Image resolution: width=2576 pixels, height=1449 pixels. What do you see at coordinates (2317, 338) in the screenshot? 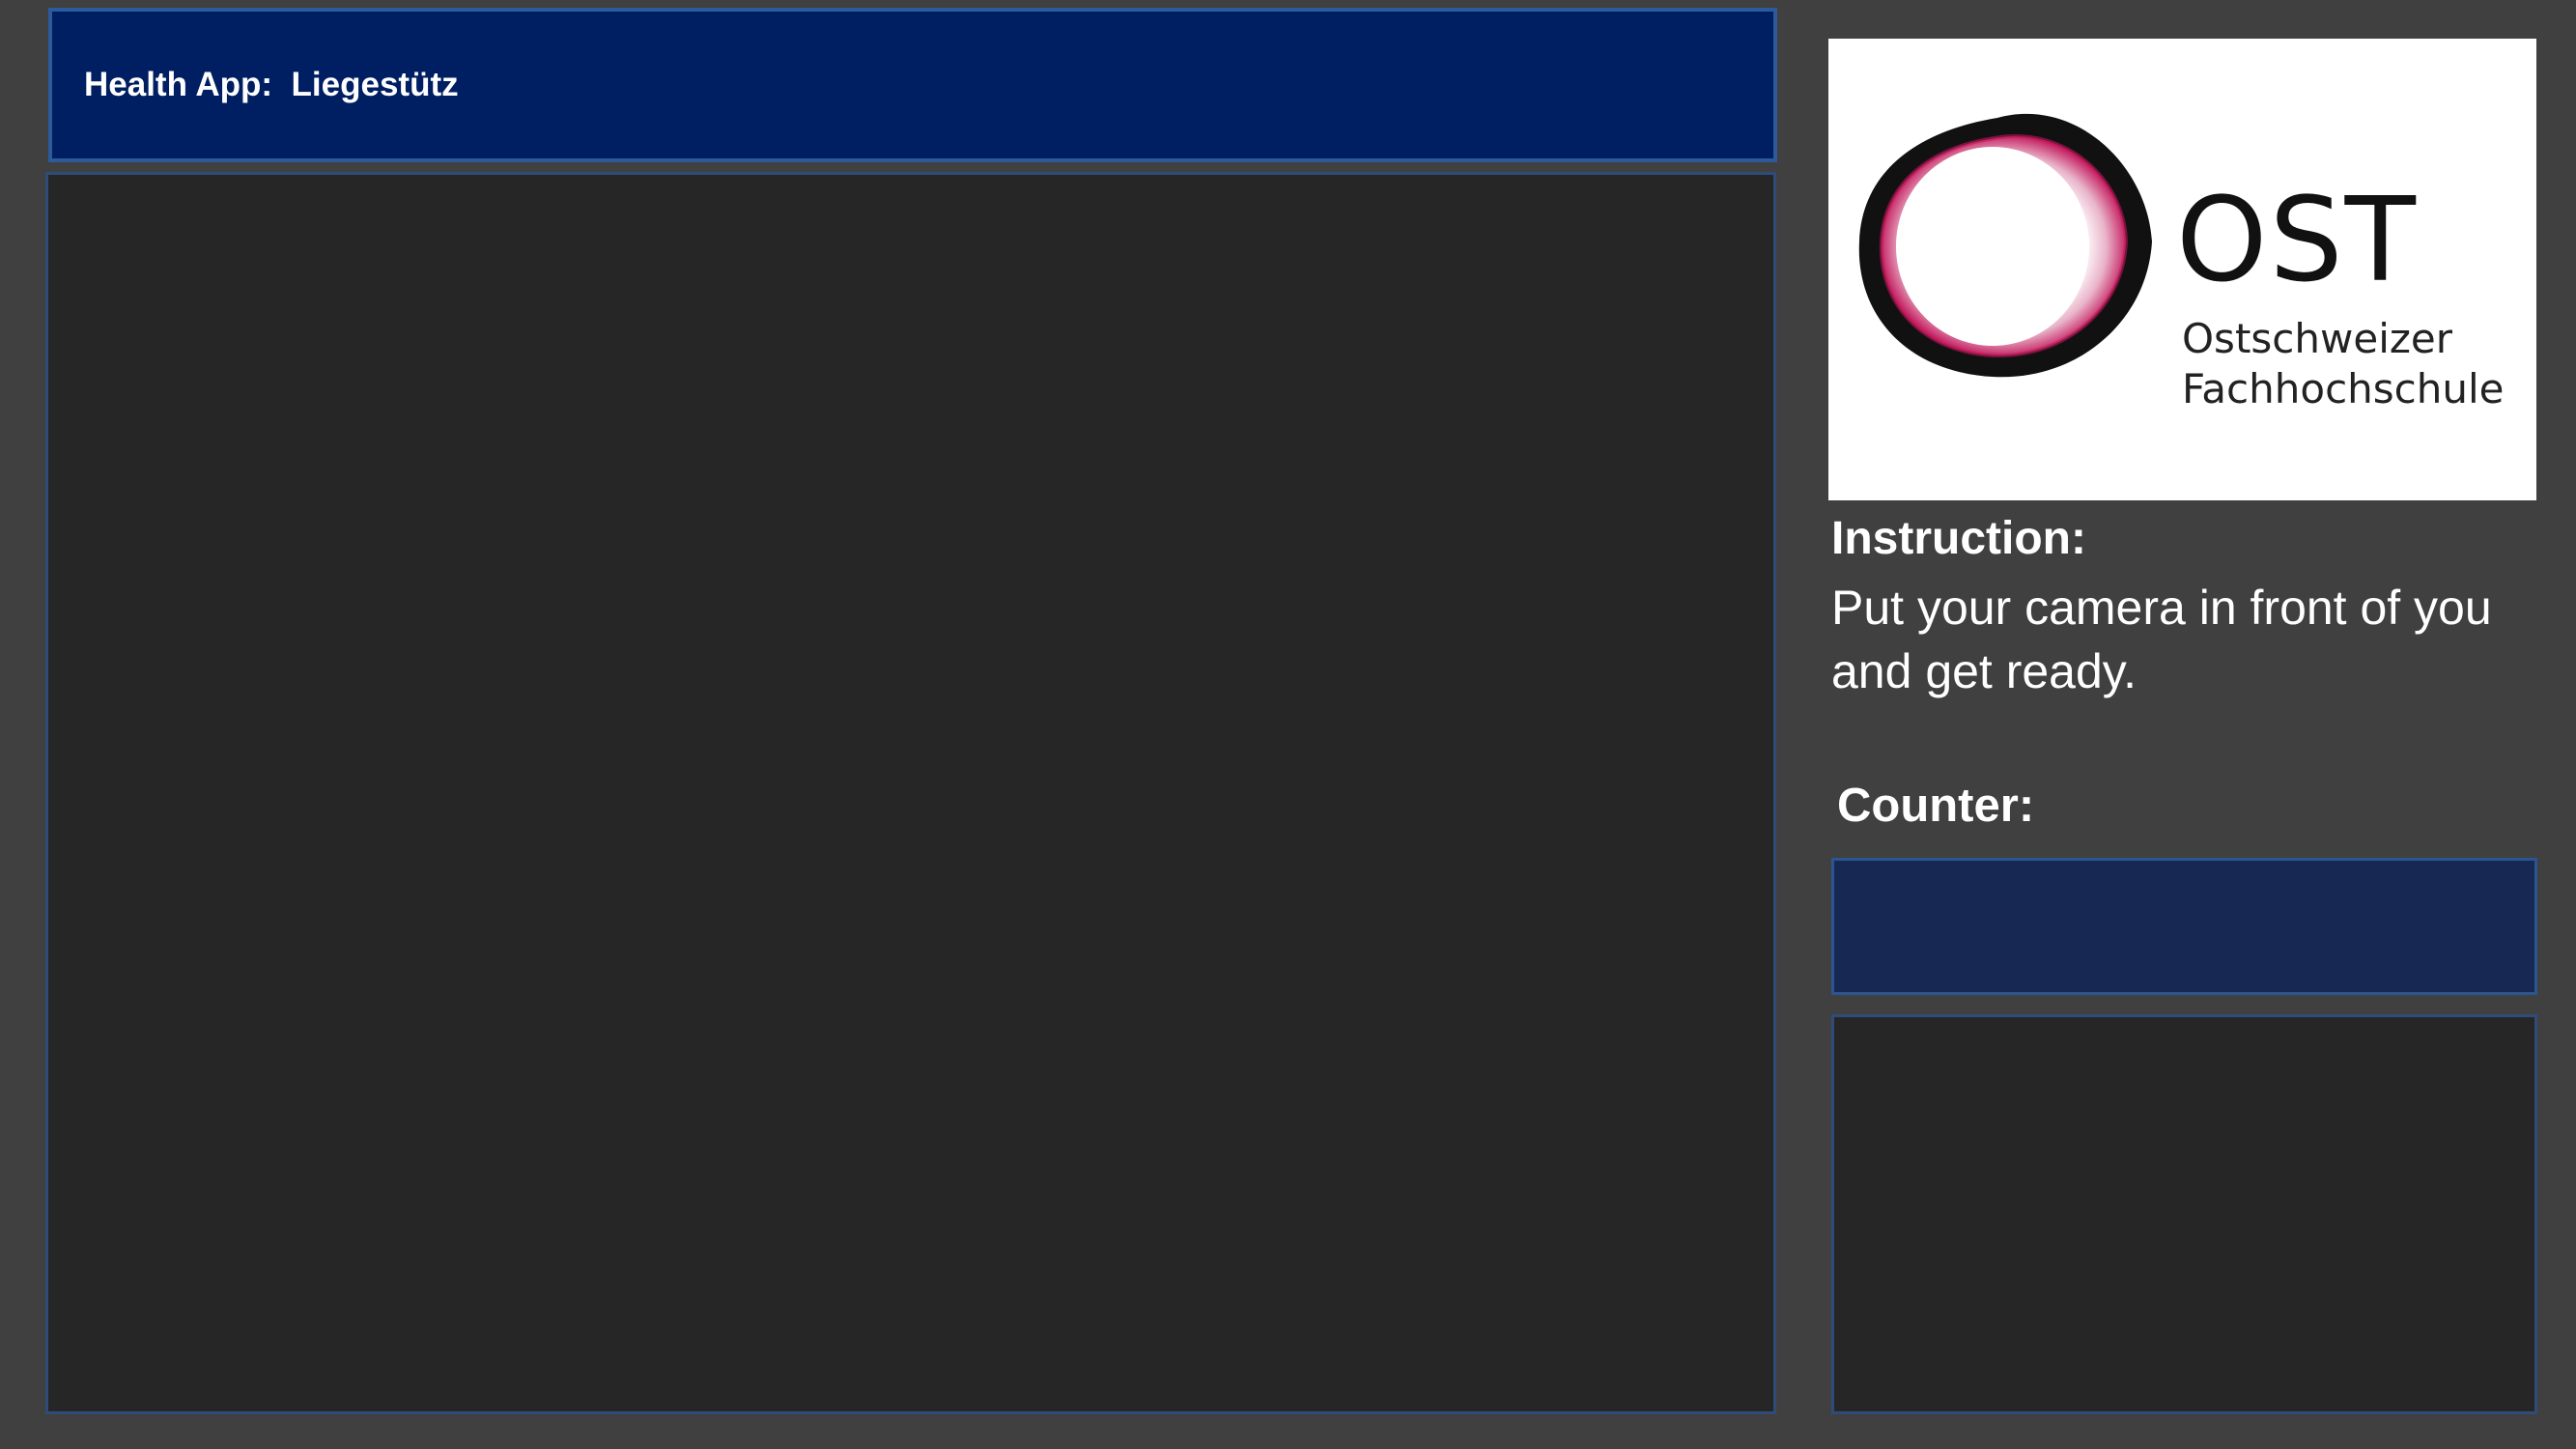
I see `logo-subtitle-line-1: Ostschweizer` at bounding box center [2317, 338].